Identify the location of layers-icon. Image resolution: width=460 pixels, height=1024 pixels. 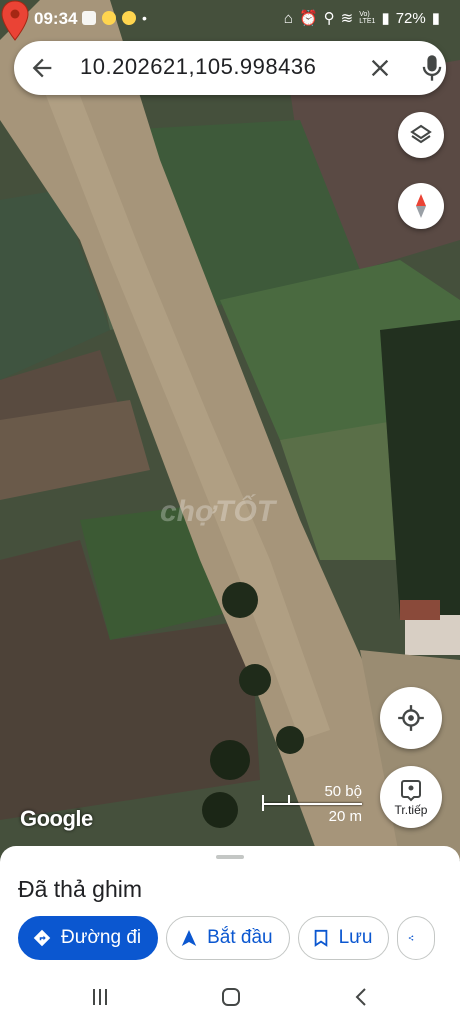
(421, 134).